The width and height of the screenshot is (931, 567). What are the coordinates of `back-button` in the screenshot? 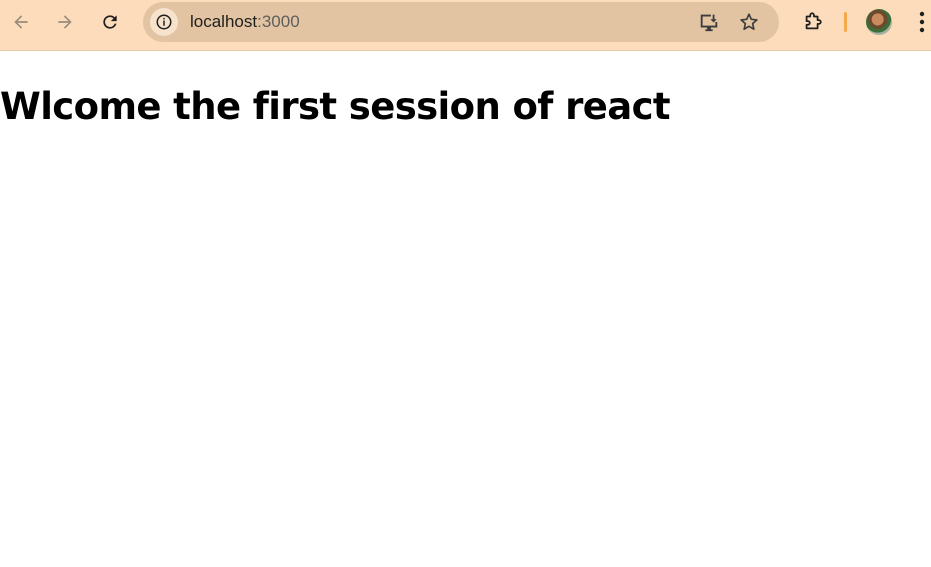 It's located at (21, 22).